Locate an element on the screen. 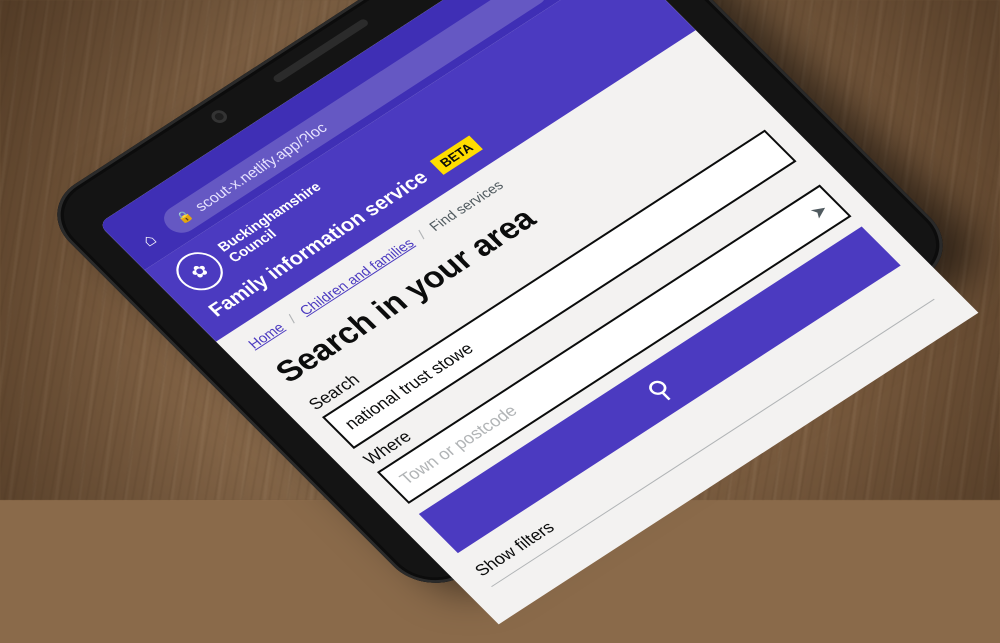 The width and height of the screenshot is (1000, 643). front-camera is located at coordinates (219, 116).